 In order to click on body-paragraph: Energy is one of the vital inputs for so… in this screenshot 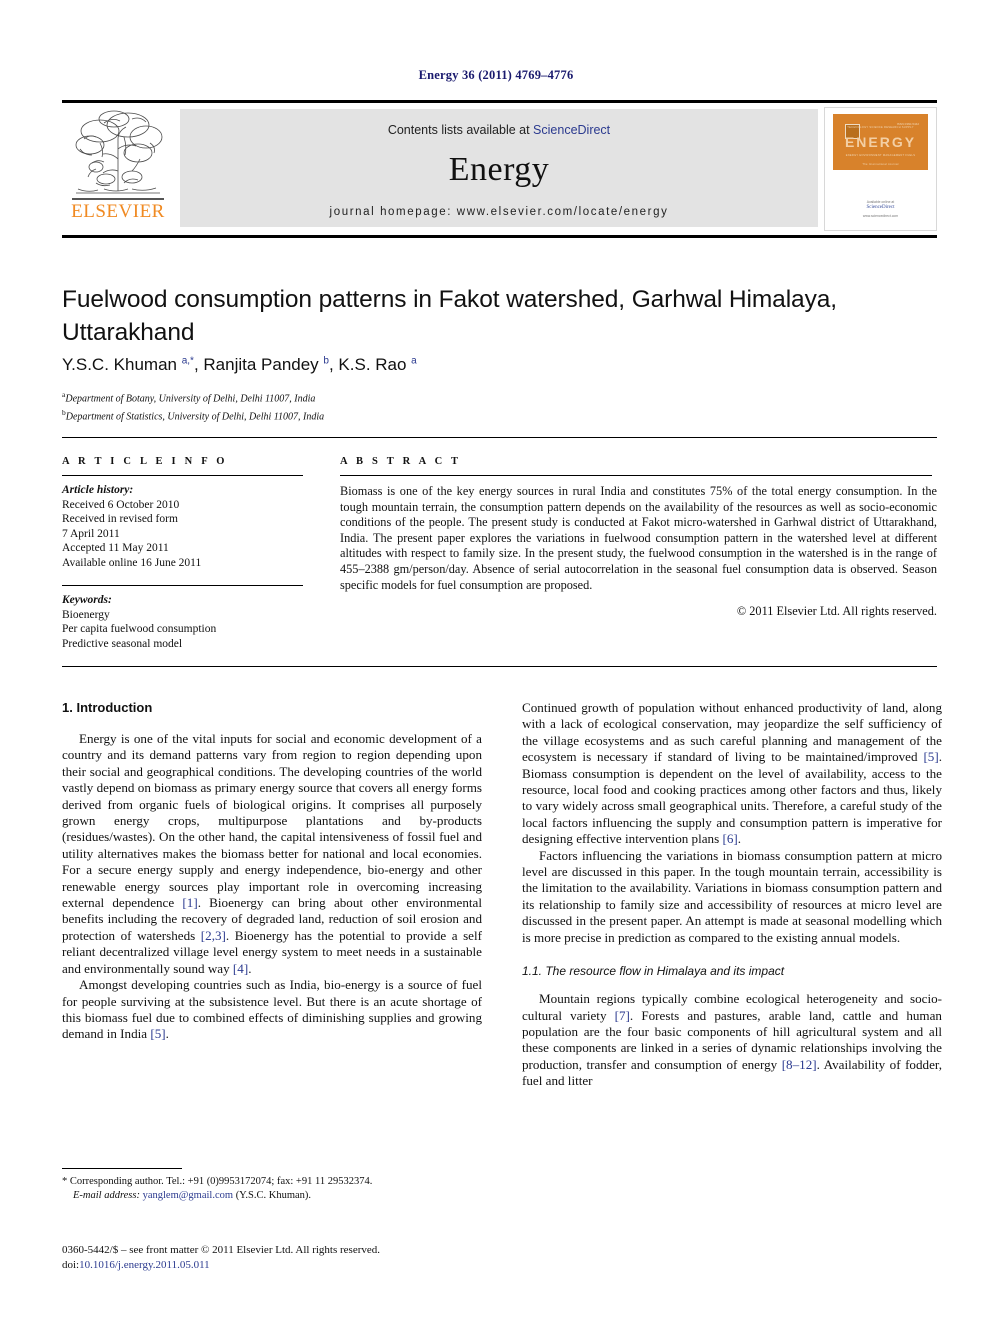, I will do `click(272, 853)`.